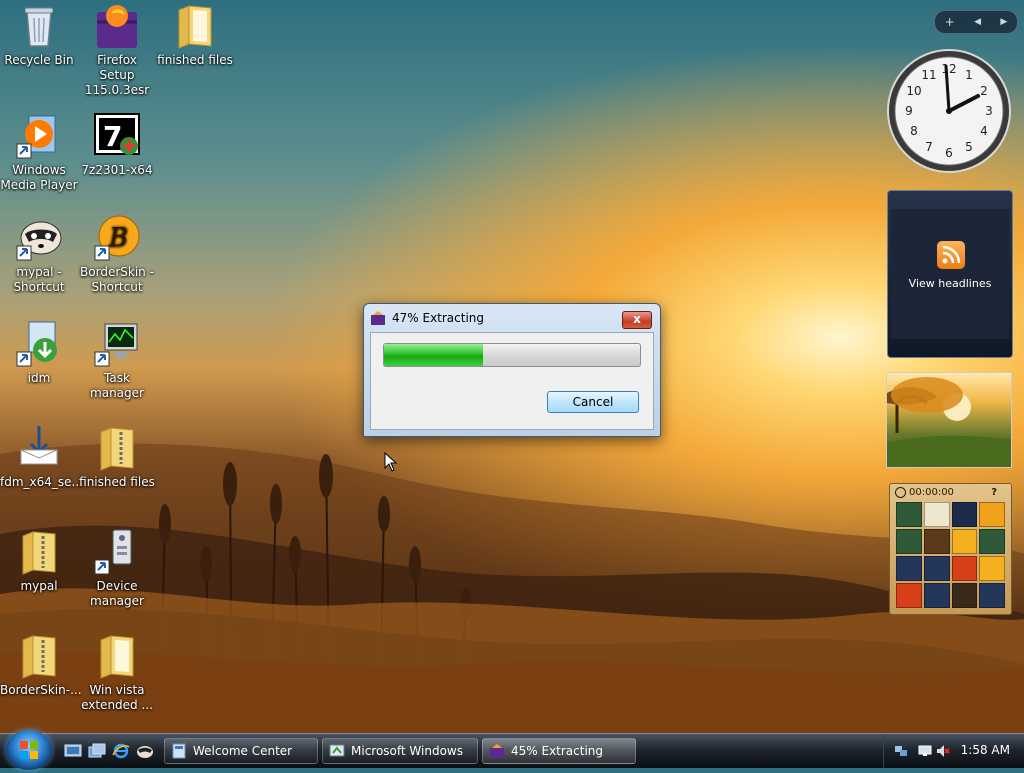 The width and height of the screenshot is (1024, 773). I want to click on sidebar-controls: + ◀ ▶, so click(976, 22).